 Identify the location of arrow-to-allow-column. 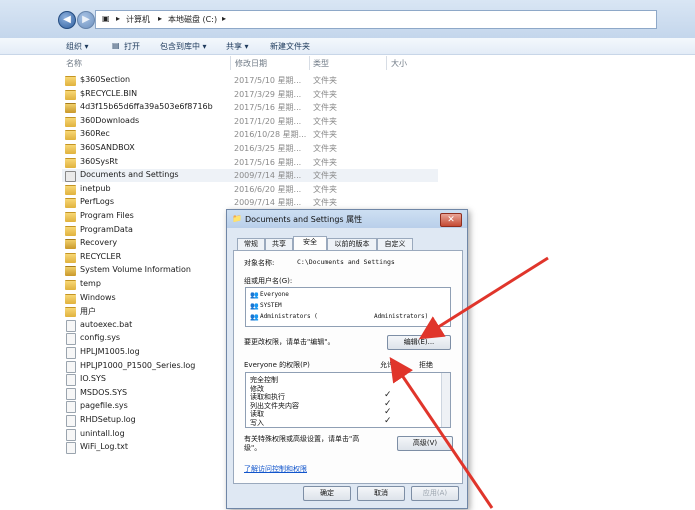
(441, 433).